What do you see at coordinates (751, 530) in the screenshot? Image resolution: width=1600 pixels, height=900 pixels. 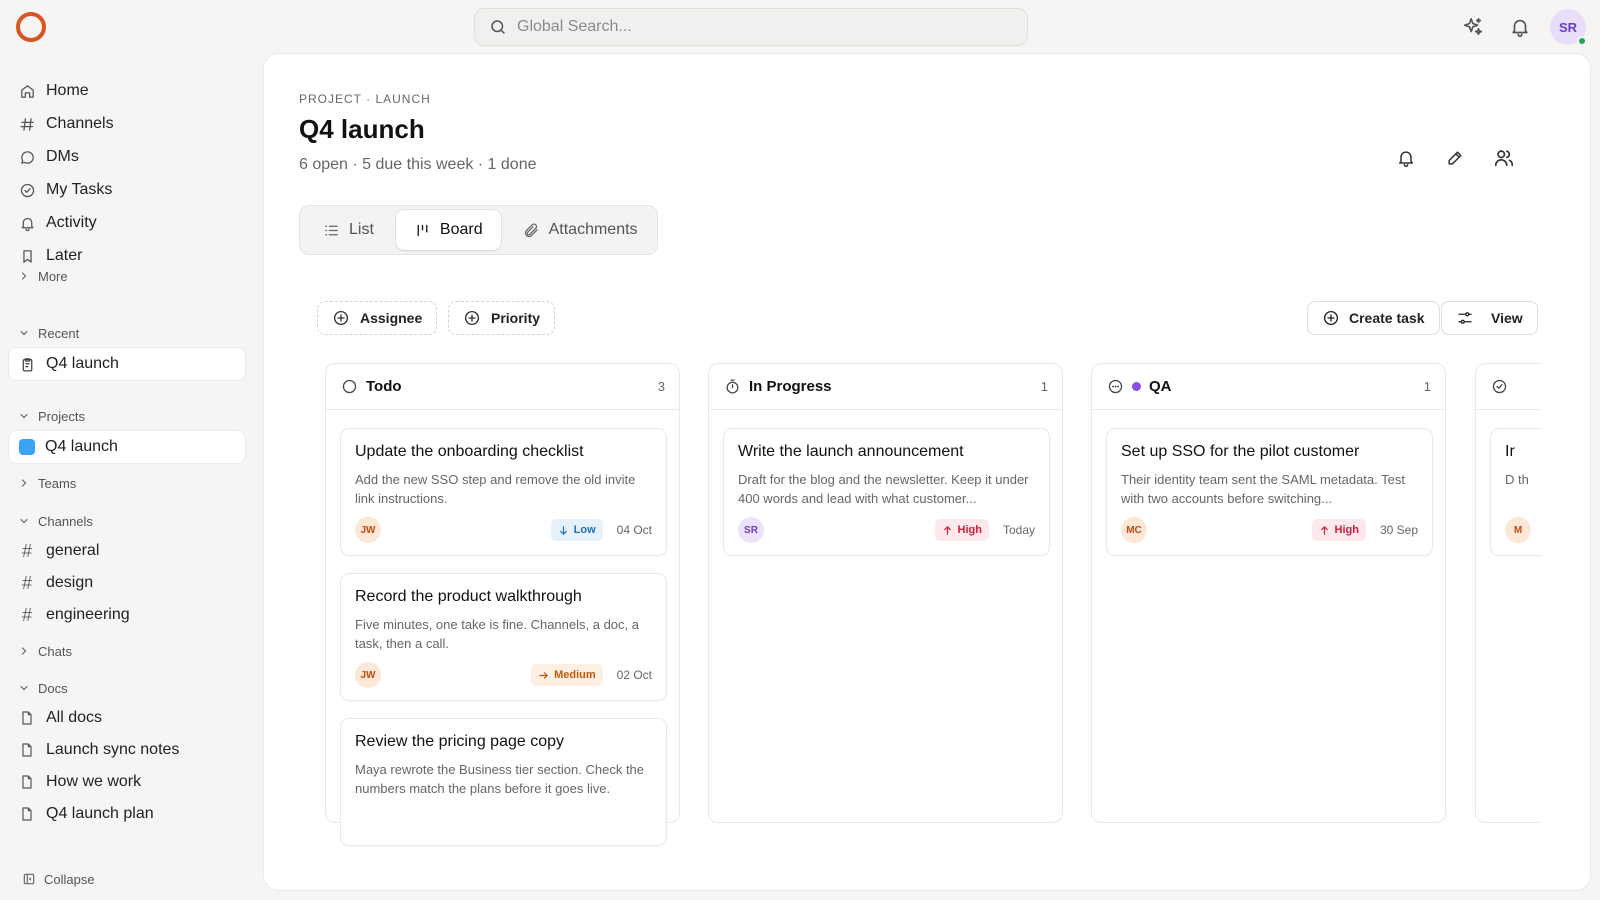 I see `assignee-avatar: SR` at bounding box center [751, 530].